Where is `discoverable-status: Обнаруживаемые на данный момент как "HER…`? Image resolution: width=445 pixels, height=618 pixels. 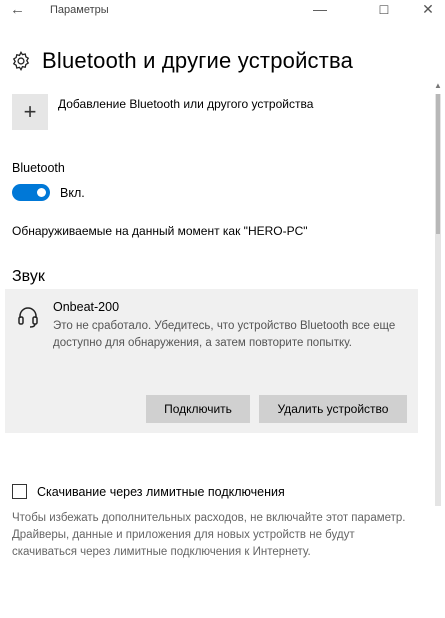
discoverable-status: Обнаруживаемые на данный момент как "HER… is located at coordinates (160, 231).